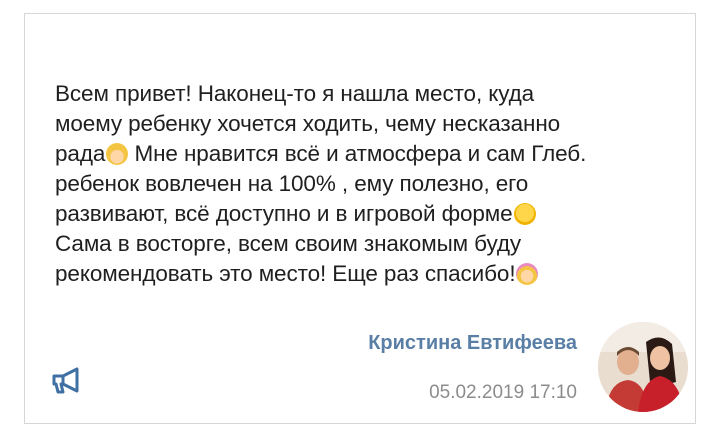  Describe the element at coordinates (527, 274) in the screenshot. I see `woman-tipping-hand-emoji` at that location.